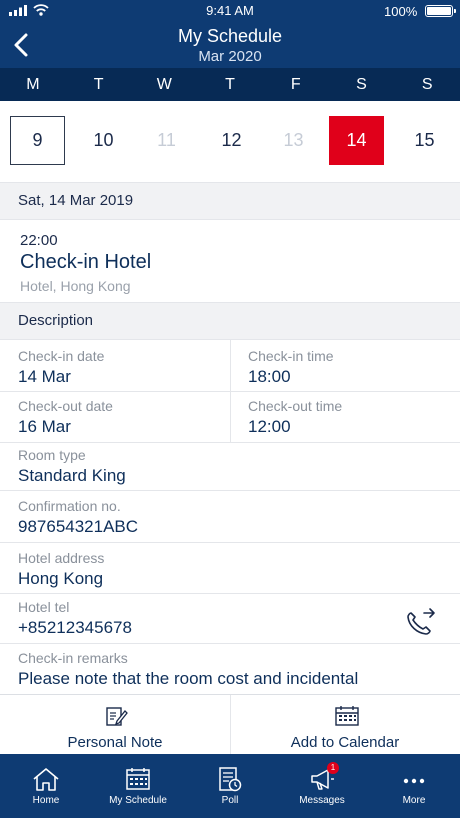 The image size is (460, 818). What do you see at coordinates (230, 261) in the screenshot?
I see `event-summary: 22:00 Check-in Hotel Hotel, Hong Kong` at bounding box center [230, 261].